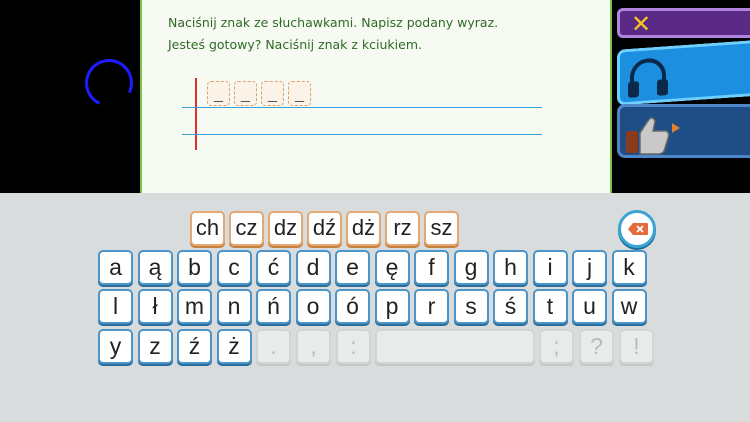 The height and width of the screenshot is (422, 750). I want to click on punctuation-key: ., so click(273, 346).